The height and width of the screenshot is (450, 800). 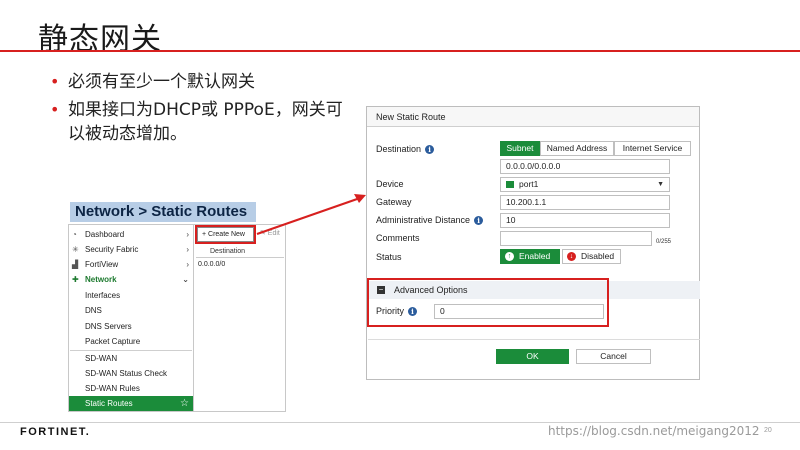 What do you see at coordinates (585, 184) in the screenshot?
I see `device-select: port1 ▼` at bounding box center [585, 184].